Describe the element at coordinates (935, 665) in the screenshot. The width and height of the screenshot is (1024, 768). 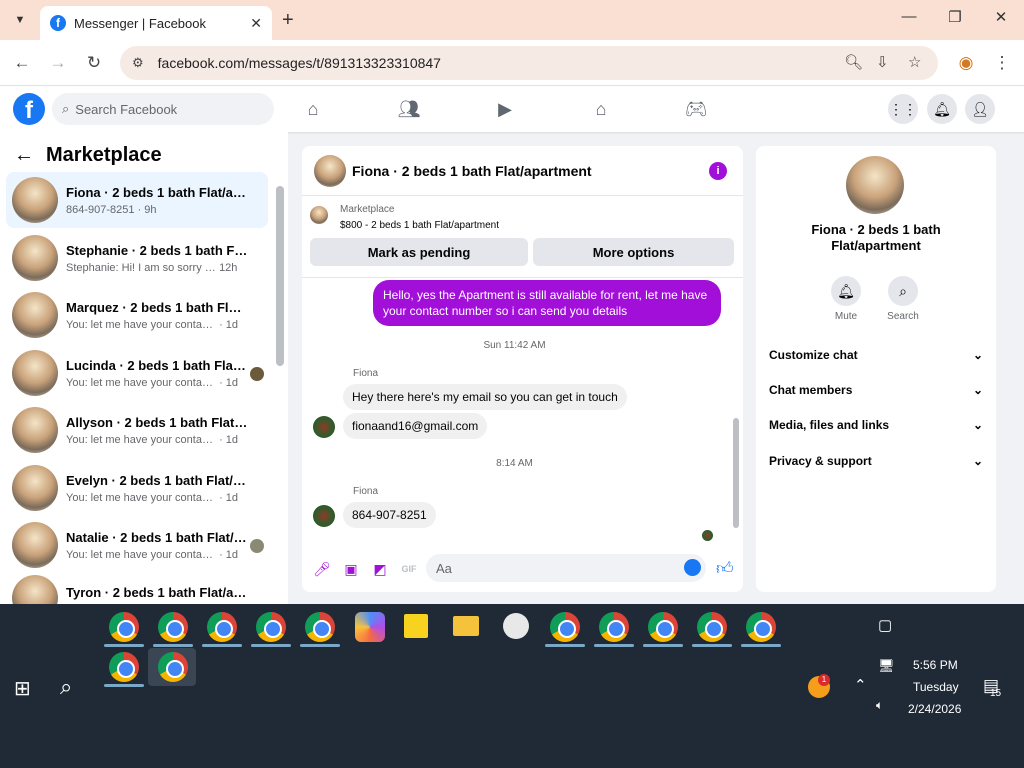
I see `clock-time: 5:56 PM` at that location.